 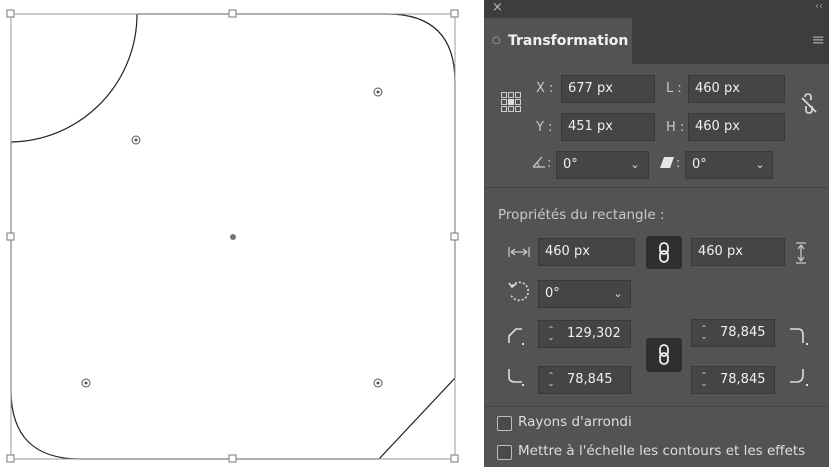 What do you see at coordinates (570, 164) in the screenshot?
I see `angle-value: 0°` at bounding box center [570, 164].